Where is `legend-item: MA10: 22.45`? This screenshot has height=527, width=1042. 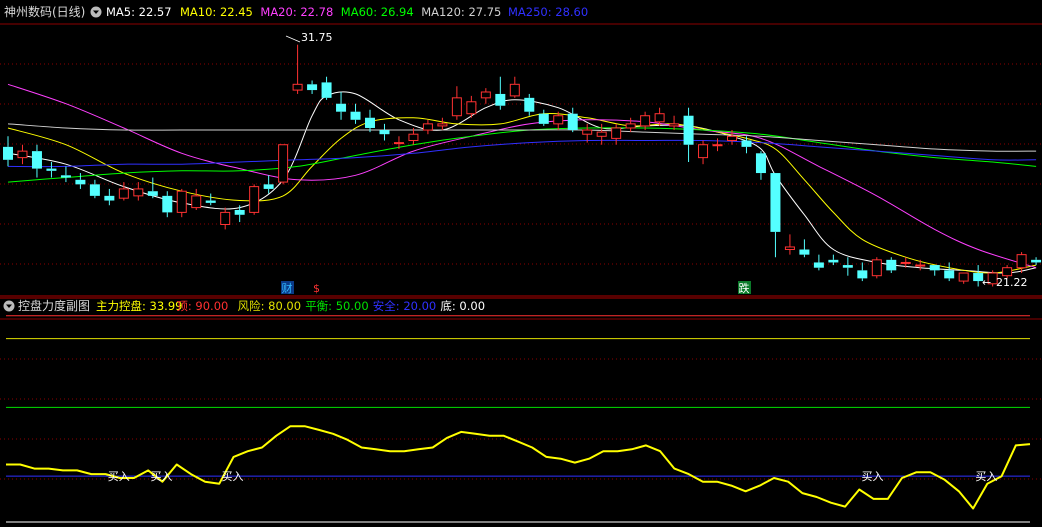
legend-item: MA10: 22.45 is located at coordinates (216, 12).